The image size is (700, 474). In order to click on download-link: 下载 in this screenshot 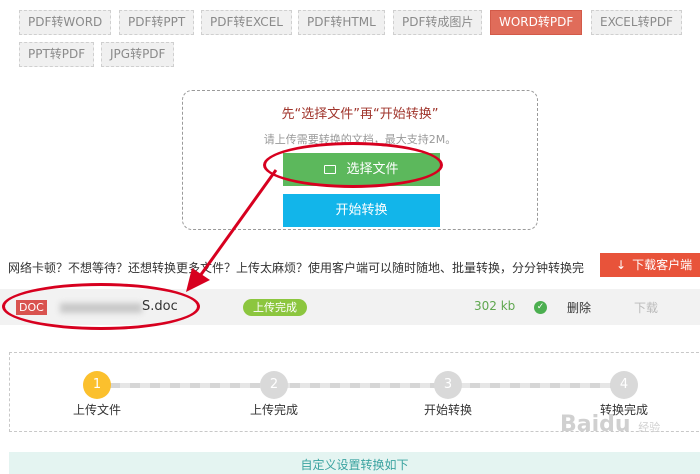, I will do `click(646, 307)`.